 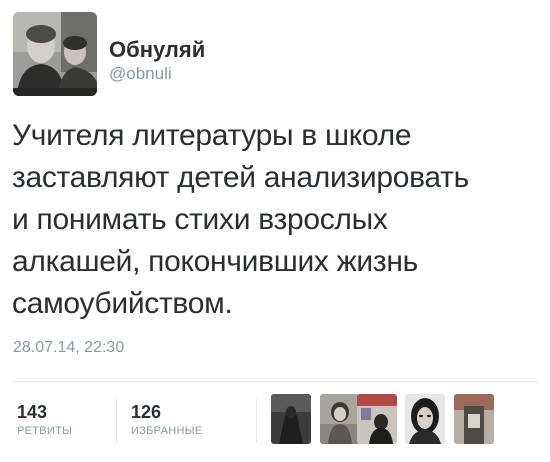 I want to click on tweet-text-line: заставляют детей анализировать, so click(x=240, y=177).